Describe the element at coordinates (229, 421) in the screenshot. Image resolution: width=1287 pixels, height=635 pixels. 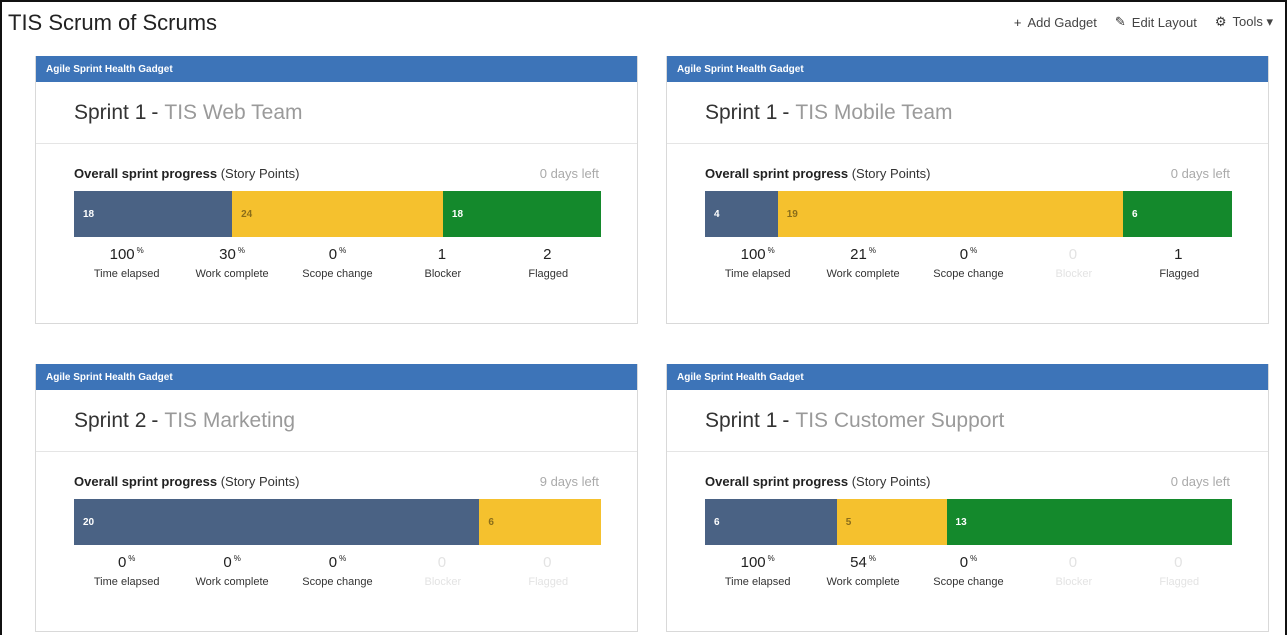
I see `team-name: TIS Marketing` at that location.